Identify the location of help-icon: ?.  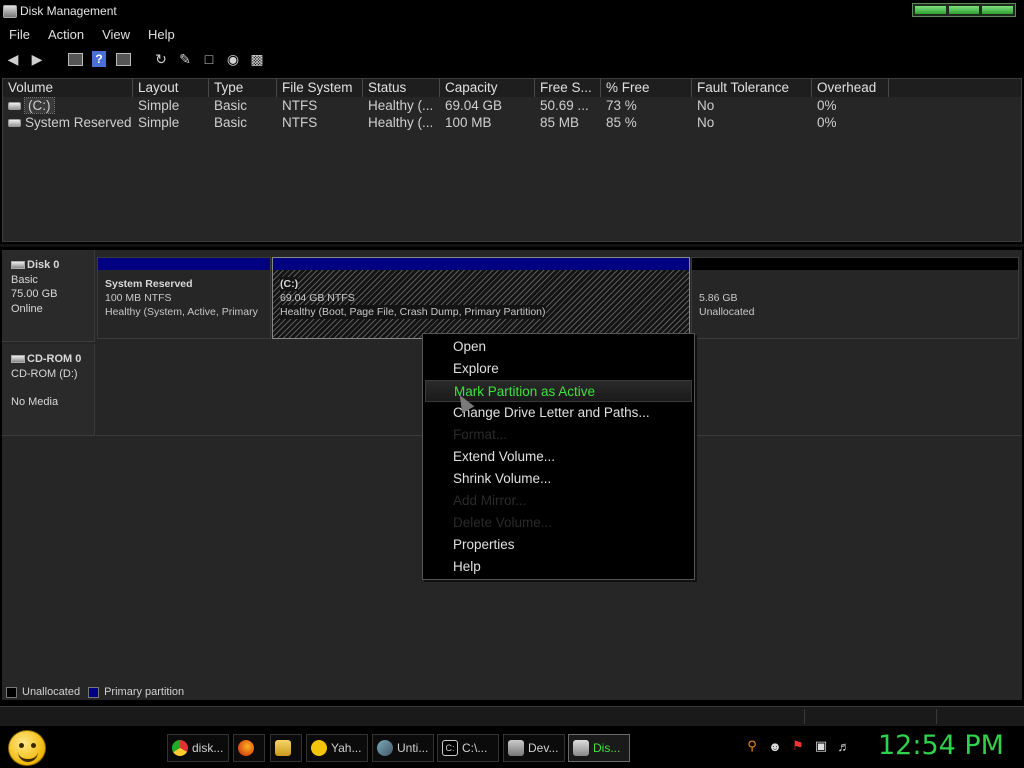
(99, 59).